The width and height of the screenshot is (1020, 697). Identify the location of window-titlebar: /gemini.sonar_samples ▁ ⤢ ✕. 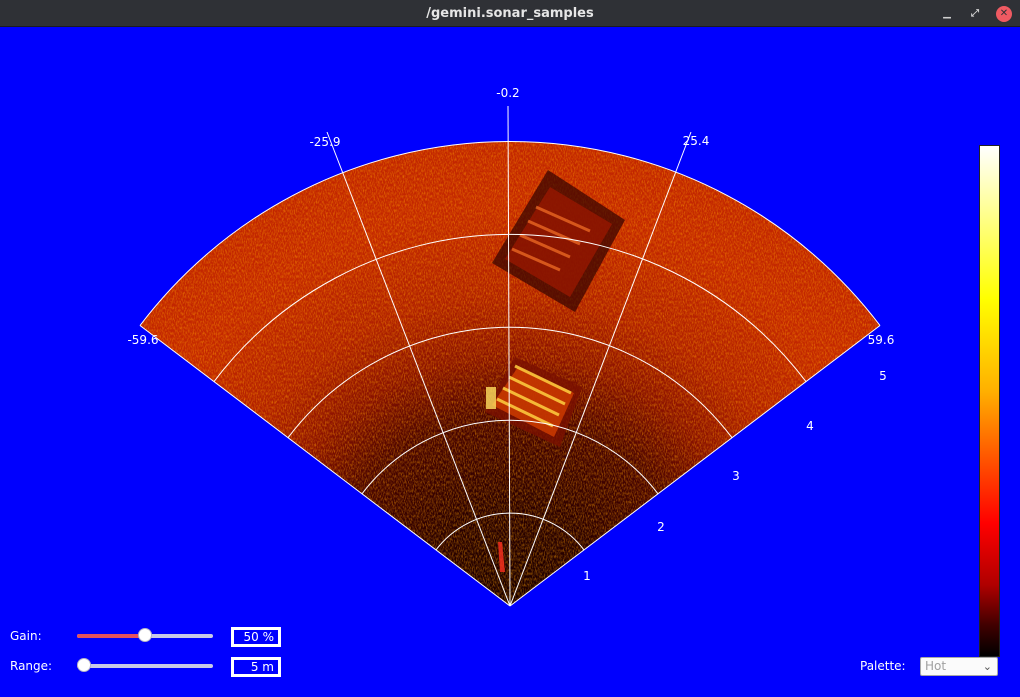
(510, 13).